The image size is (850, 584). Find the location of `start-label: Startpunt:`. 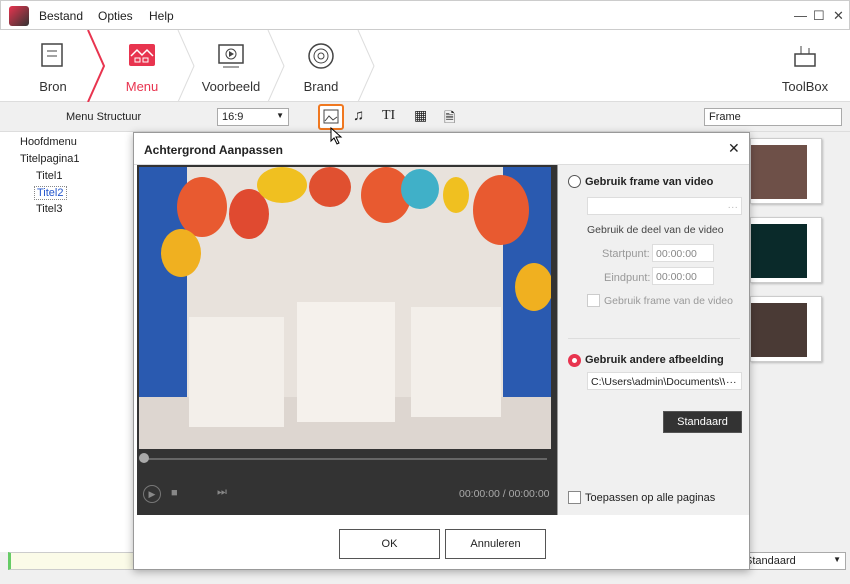

start-label: Startpunt: is located at coordinates (626, 254).